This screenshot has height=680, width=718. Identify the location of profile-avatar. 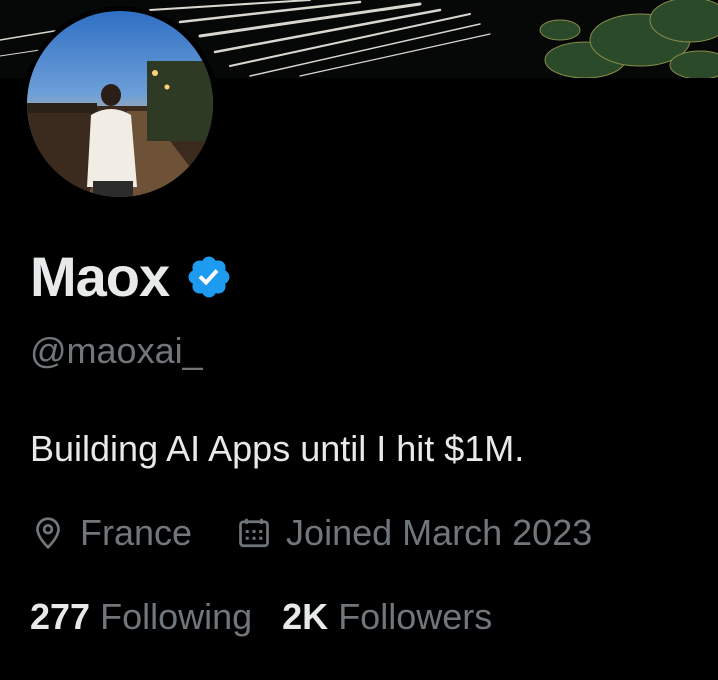
(120, 104).